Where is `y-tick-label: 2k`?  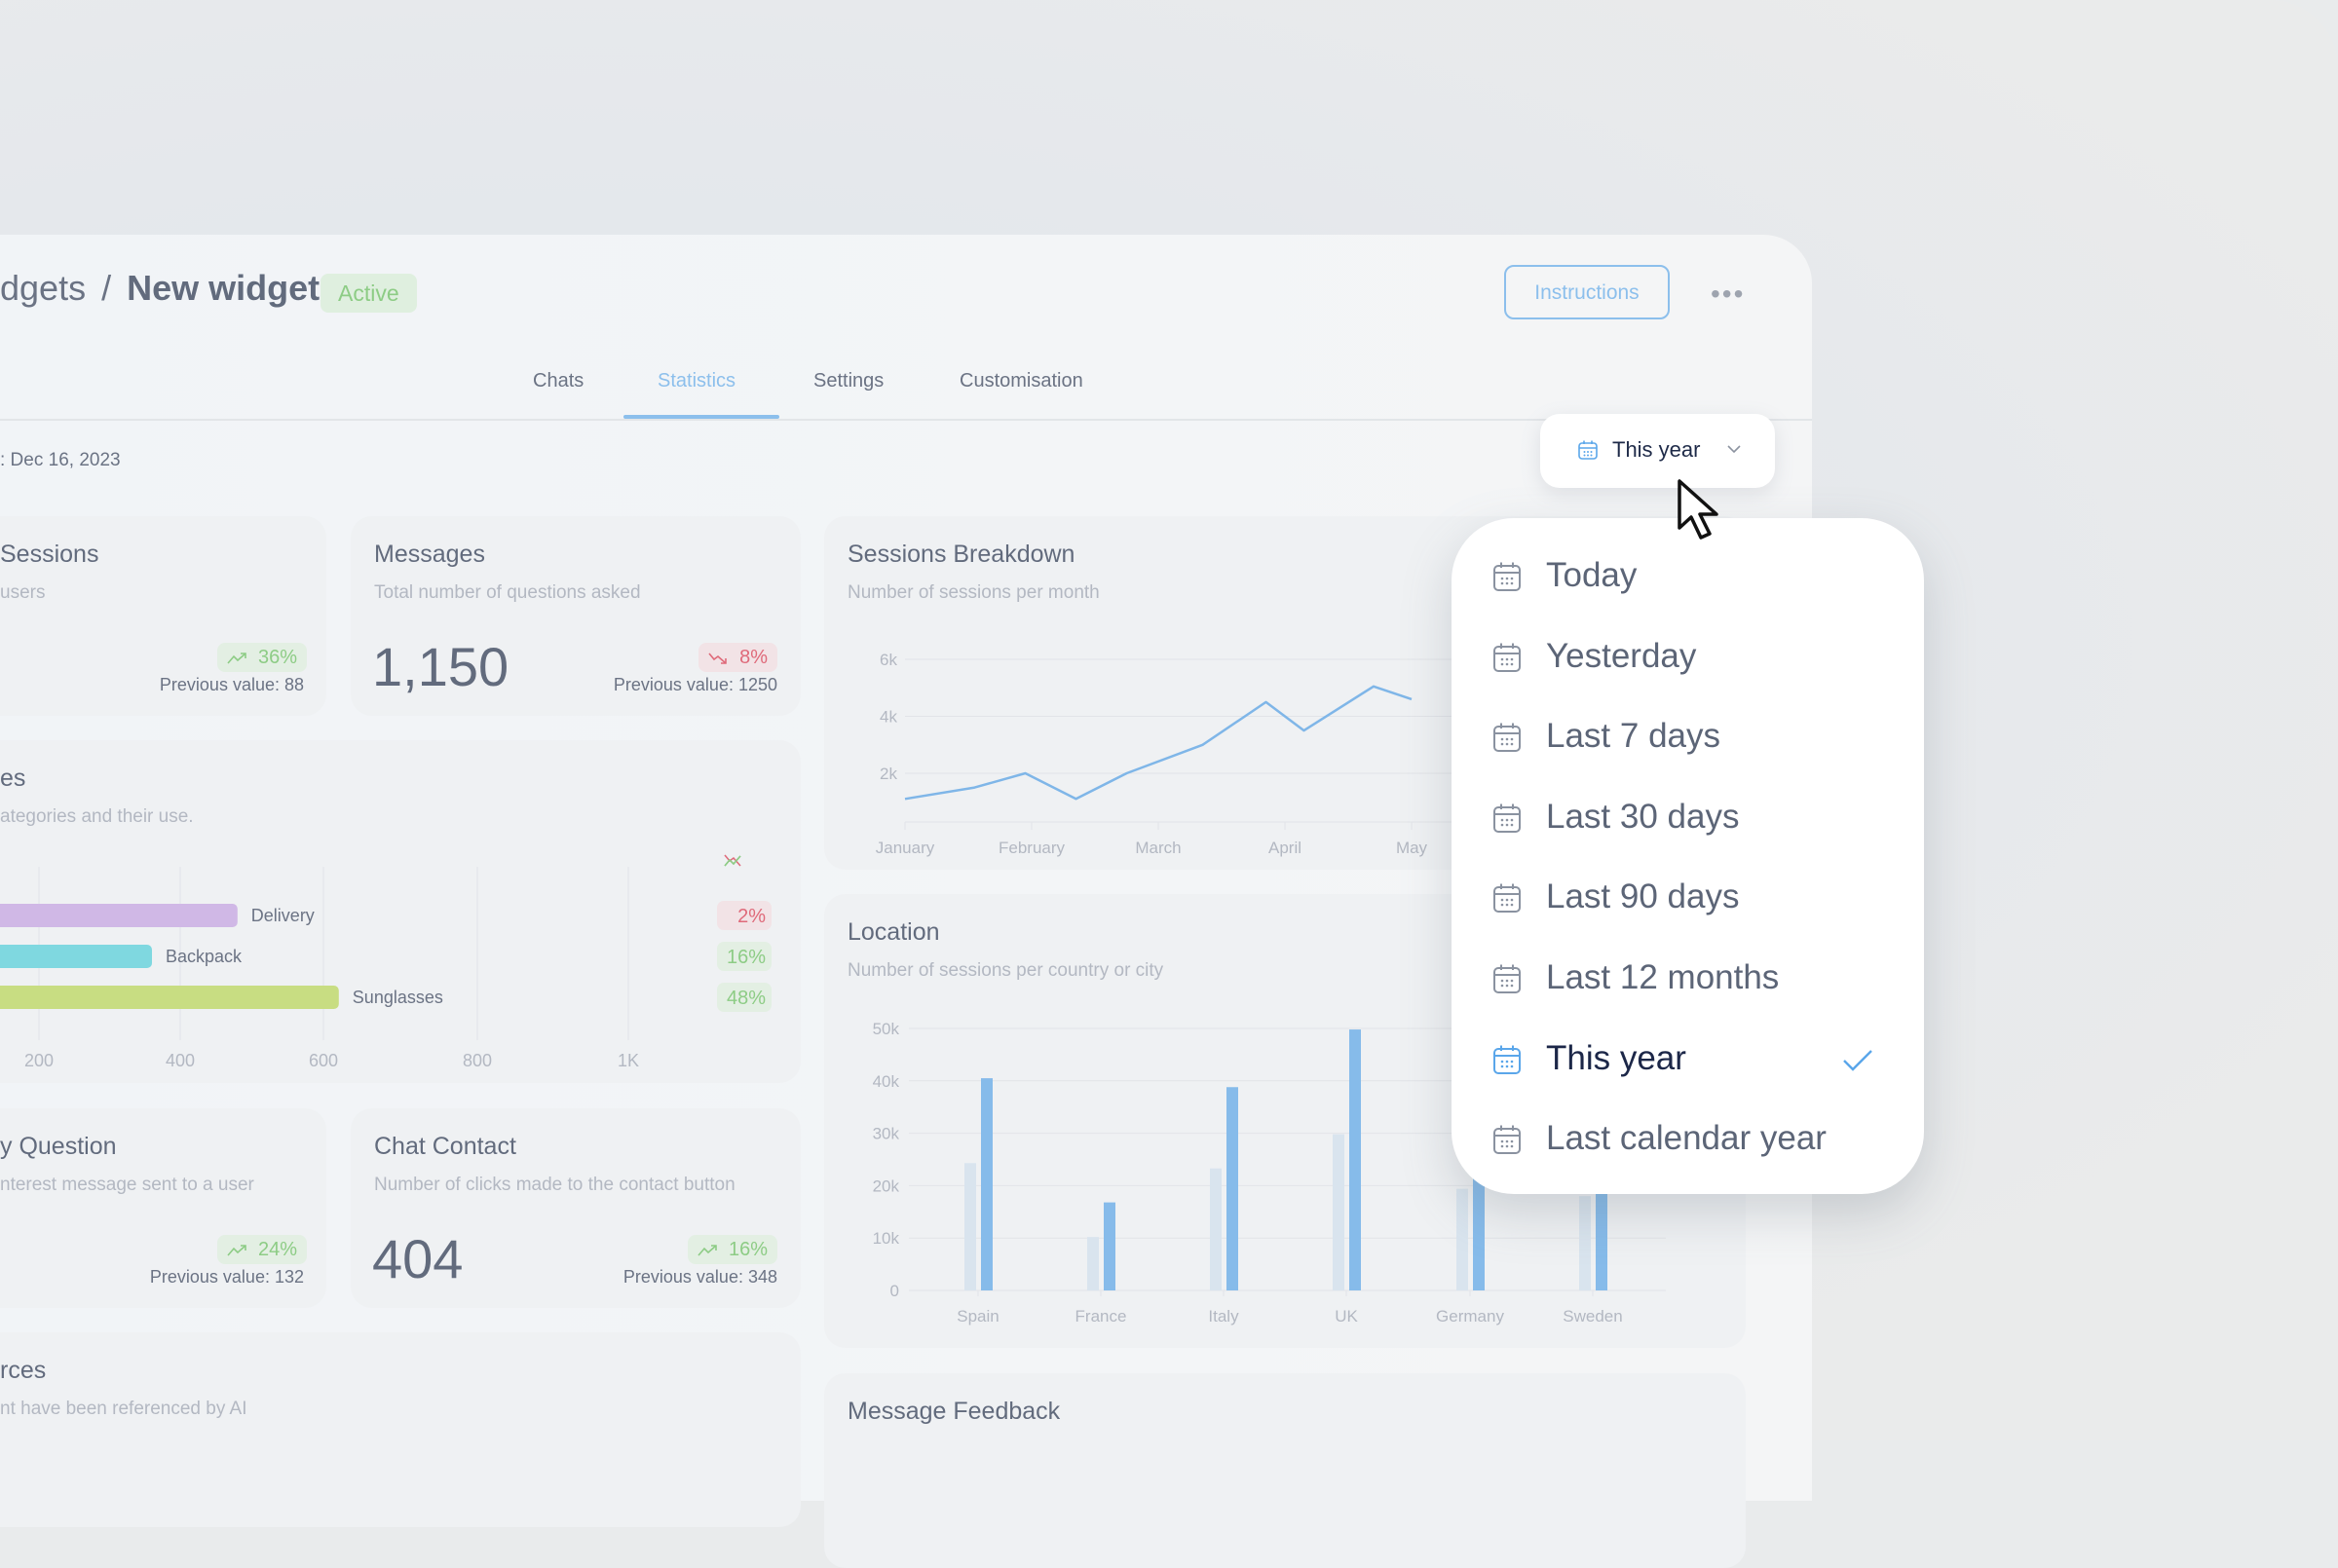 y-tick-label: 2k is located at coordinates (888, 774).